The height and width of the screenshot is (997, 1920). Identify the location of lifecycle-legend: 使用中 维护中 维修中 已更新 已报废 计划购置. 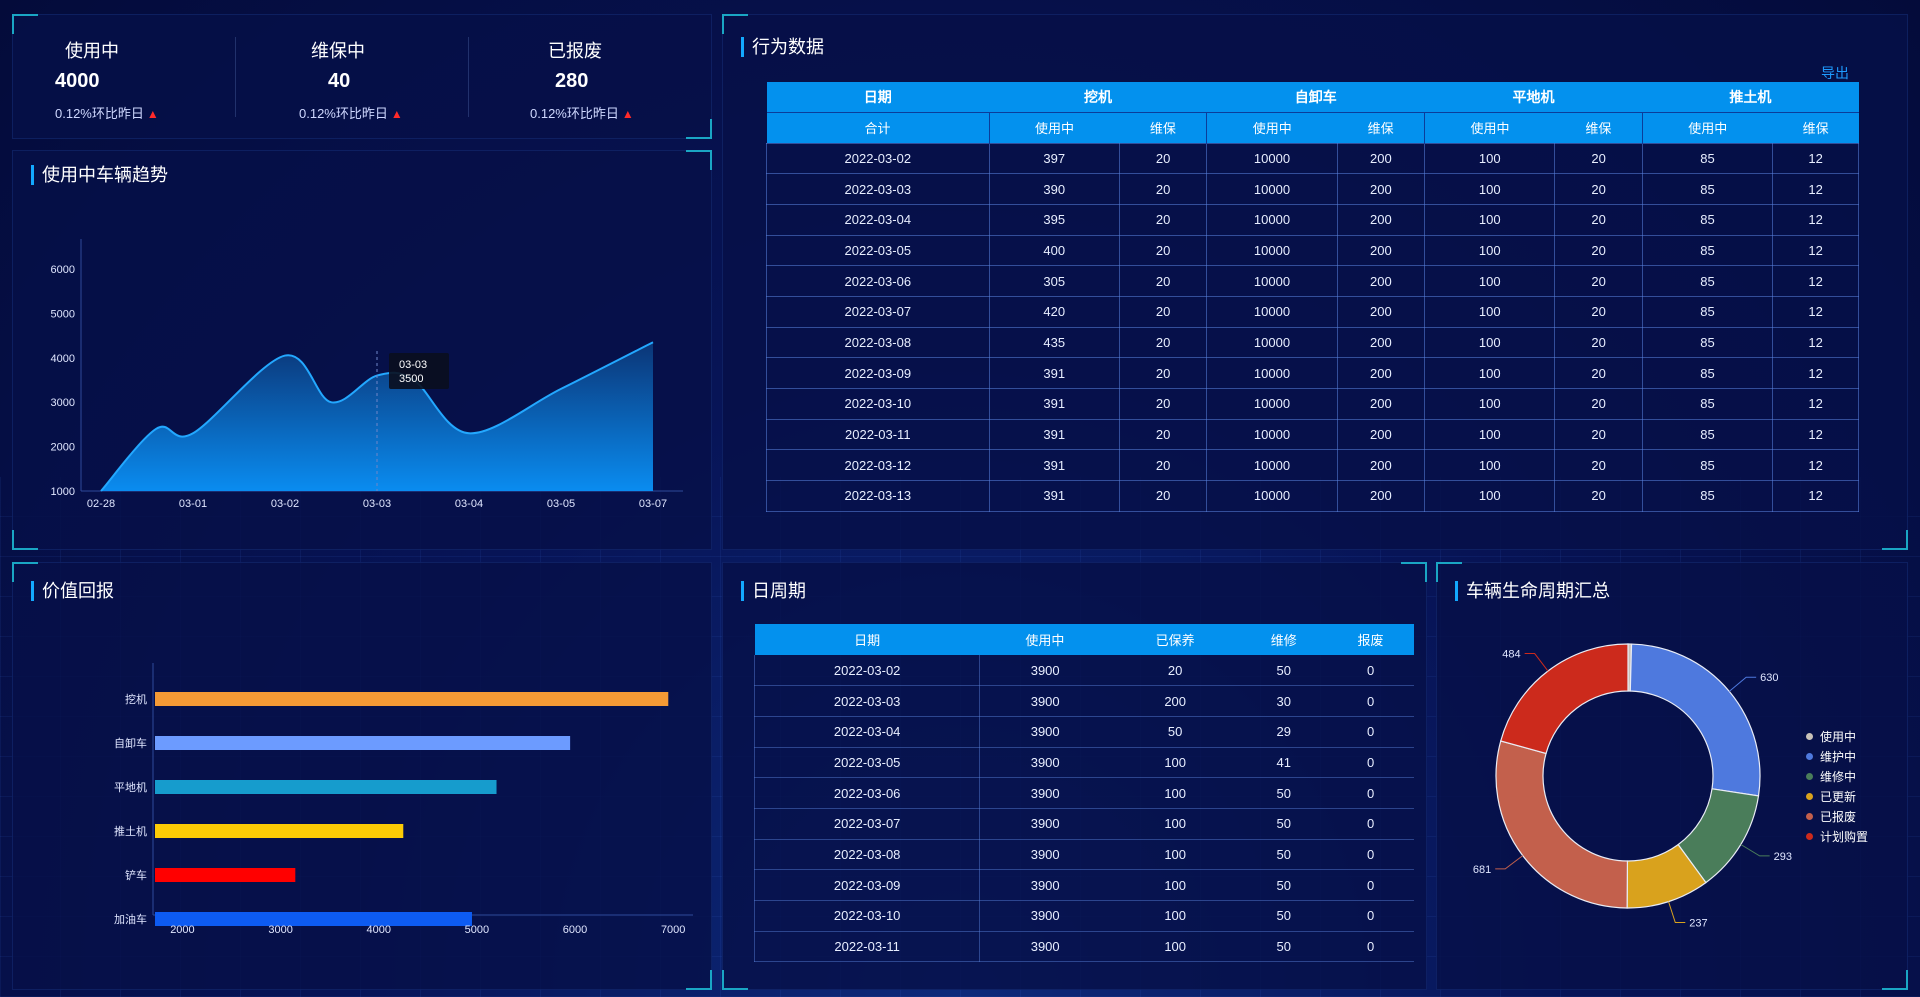
(1837, 786).